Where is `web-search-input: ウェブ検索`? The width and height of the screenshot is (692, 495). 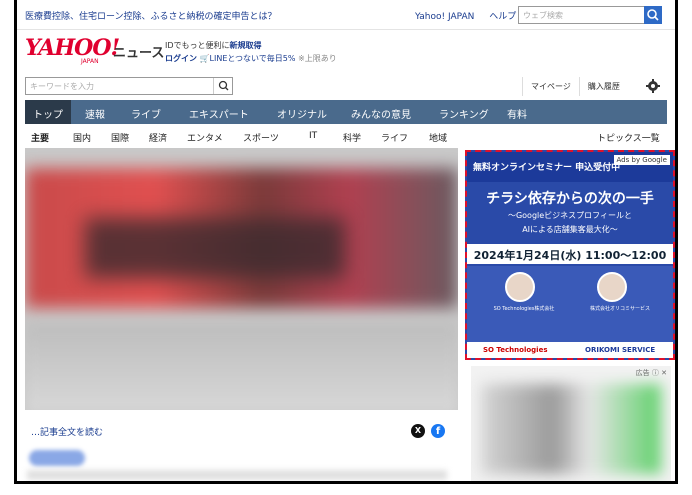 web-search-input: ウェブ検索 is located at coordinates (581, 15).